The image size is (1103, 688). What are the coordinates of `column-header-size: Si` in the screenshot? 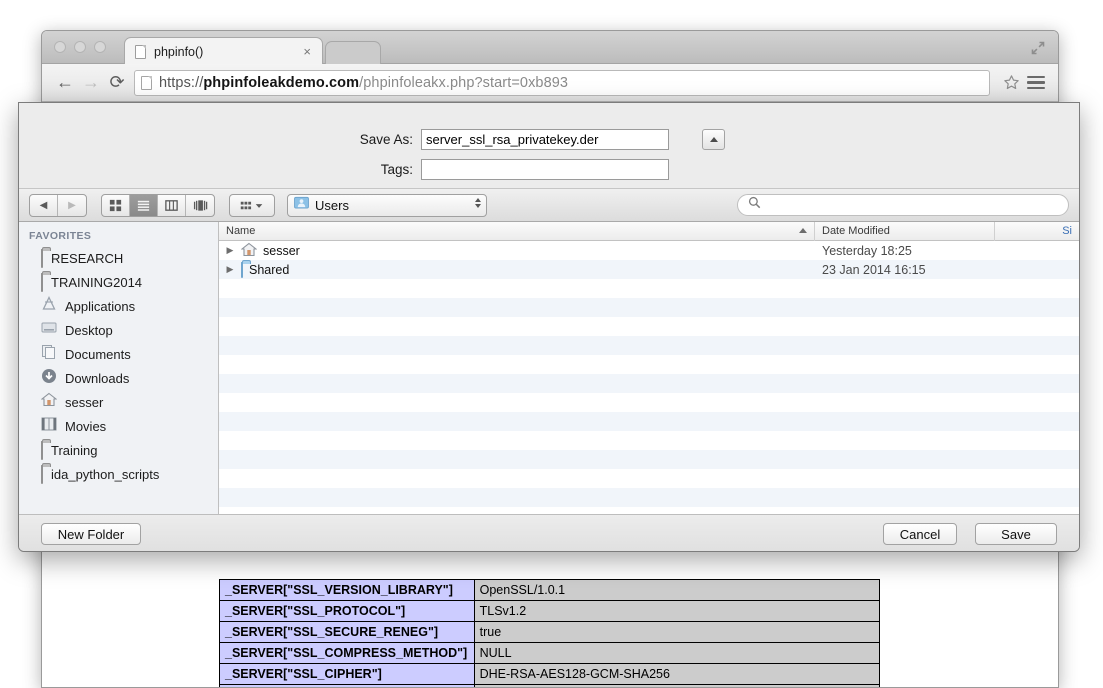 It's located at (1037, 231).